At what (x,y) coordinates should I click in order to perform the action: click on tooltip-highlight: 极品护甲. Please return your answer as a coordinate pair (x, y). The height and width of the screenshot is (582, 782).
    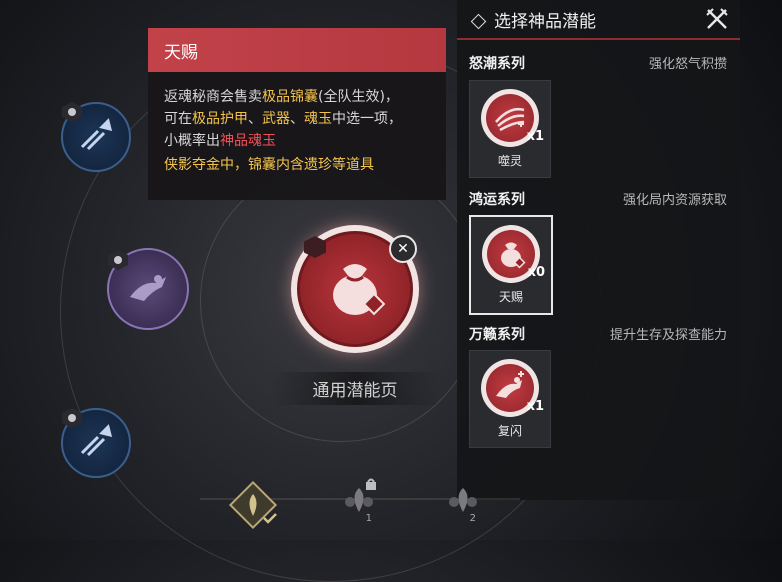
    Looking at the image, I should click on (220, 119).